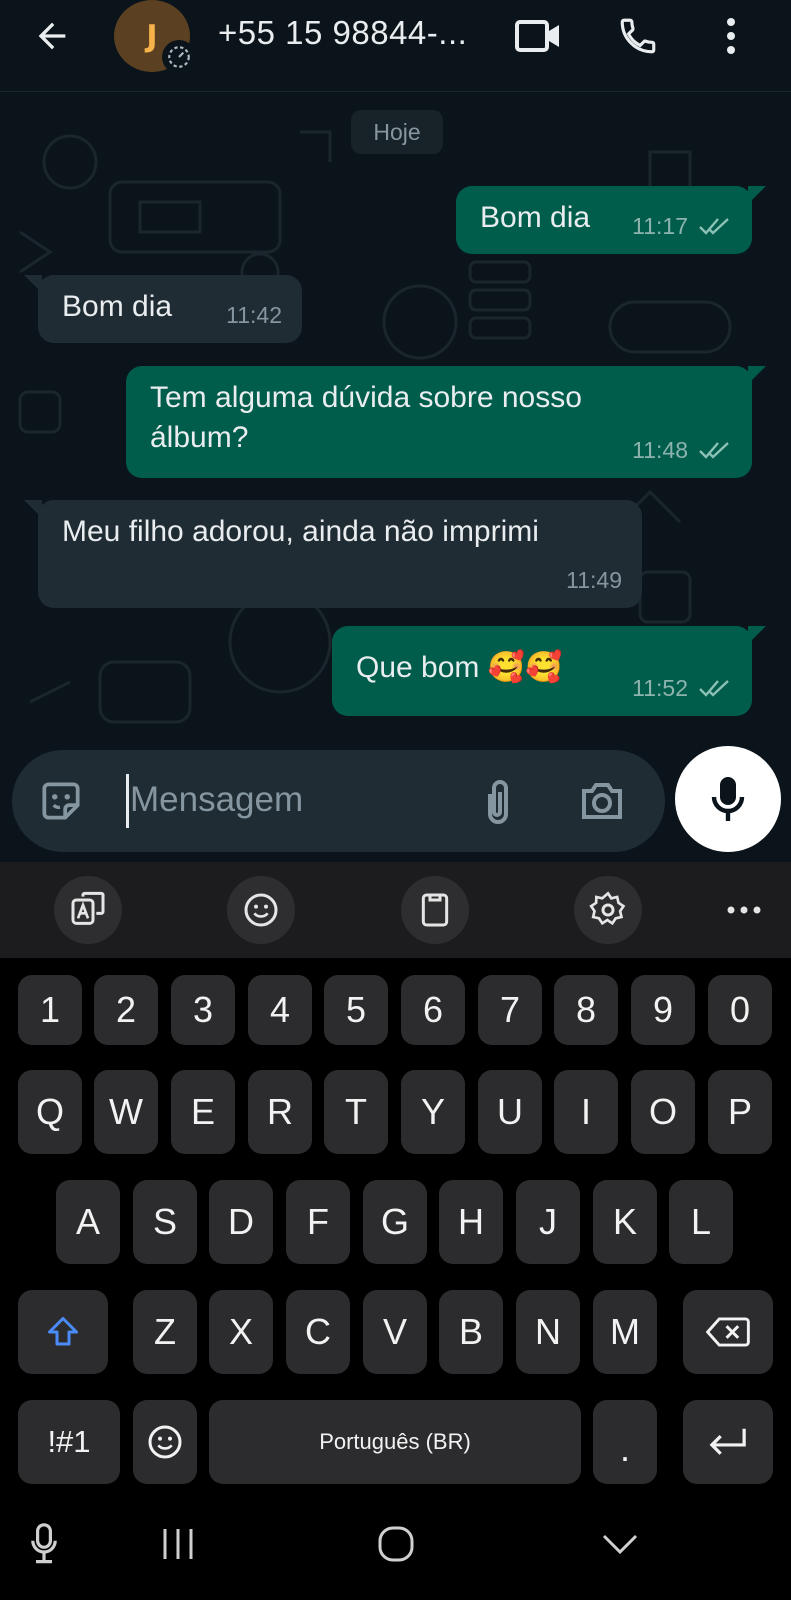 Image resolution: width=791 pixels, height=1600 pixels. What do you see at coordinates (356, 1010) in the screenshot?
I see `key-5: 5` at bounding box center [356, 1010].